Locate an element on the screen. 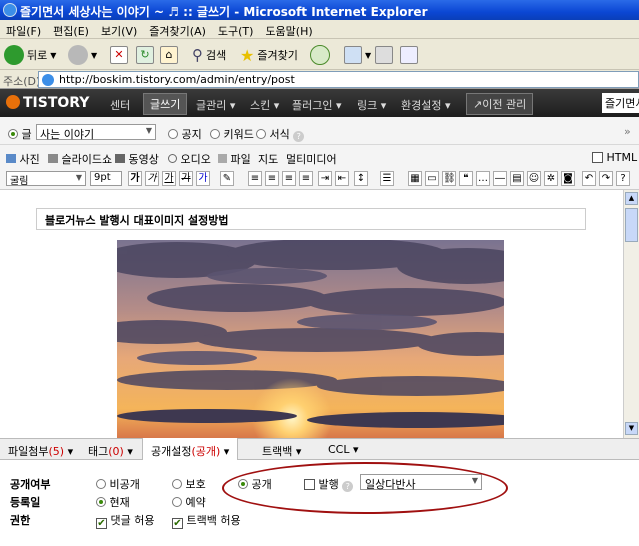  media-photo: 사진 is located at coordinates (23, 159).